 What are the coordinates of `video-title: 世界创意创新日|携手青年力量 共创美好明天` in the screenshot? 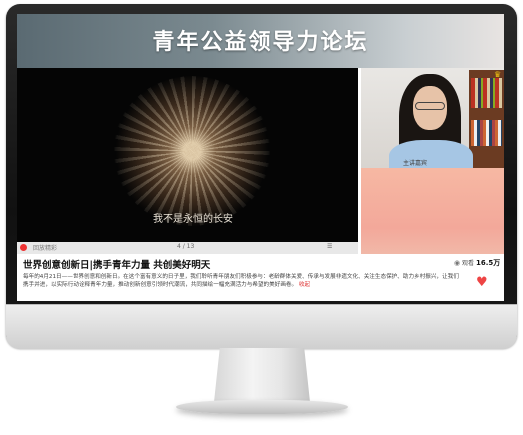 It's located at (117, 265).